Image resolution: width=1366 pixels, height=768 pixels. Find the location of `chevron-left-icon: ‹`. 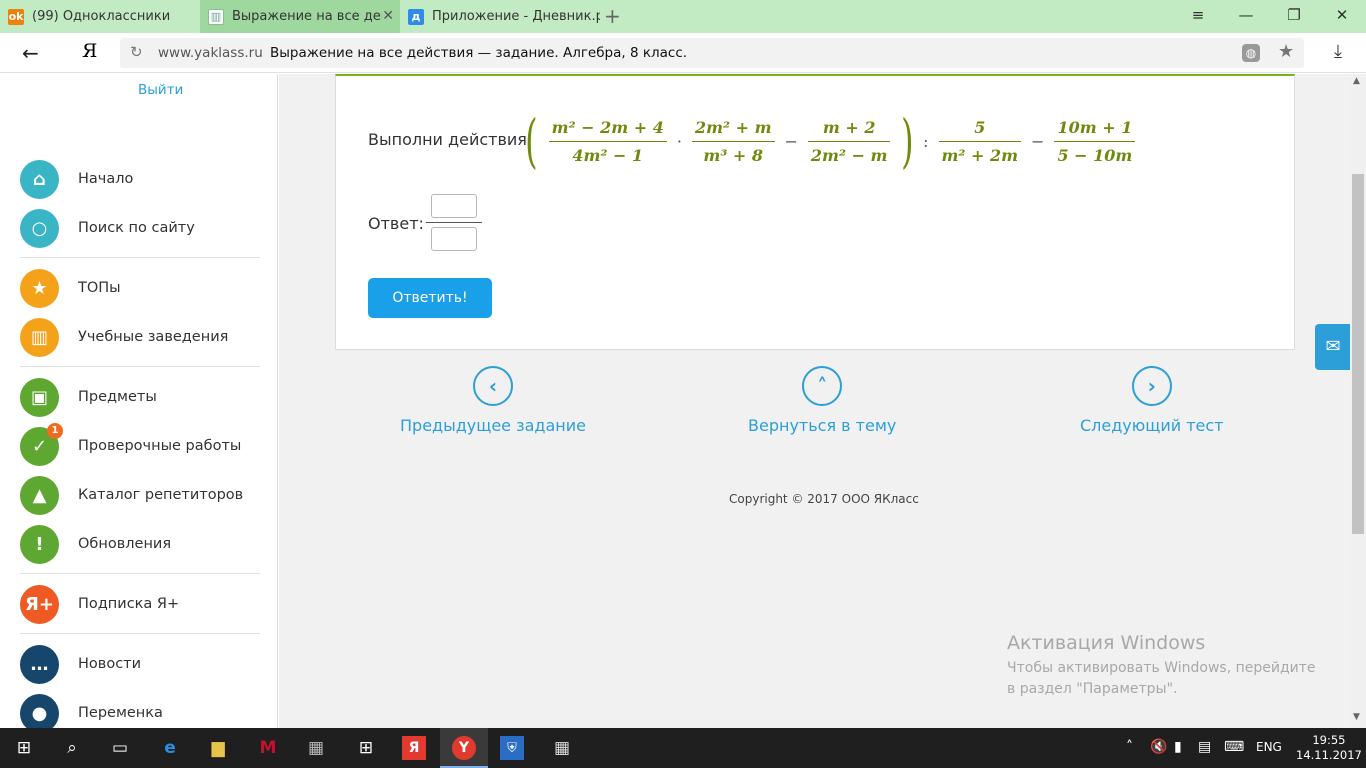

chevron-left-icon: ‹ is located at coordinates (492, 386).